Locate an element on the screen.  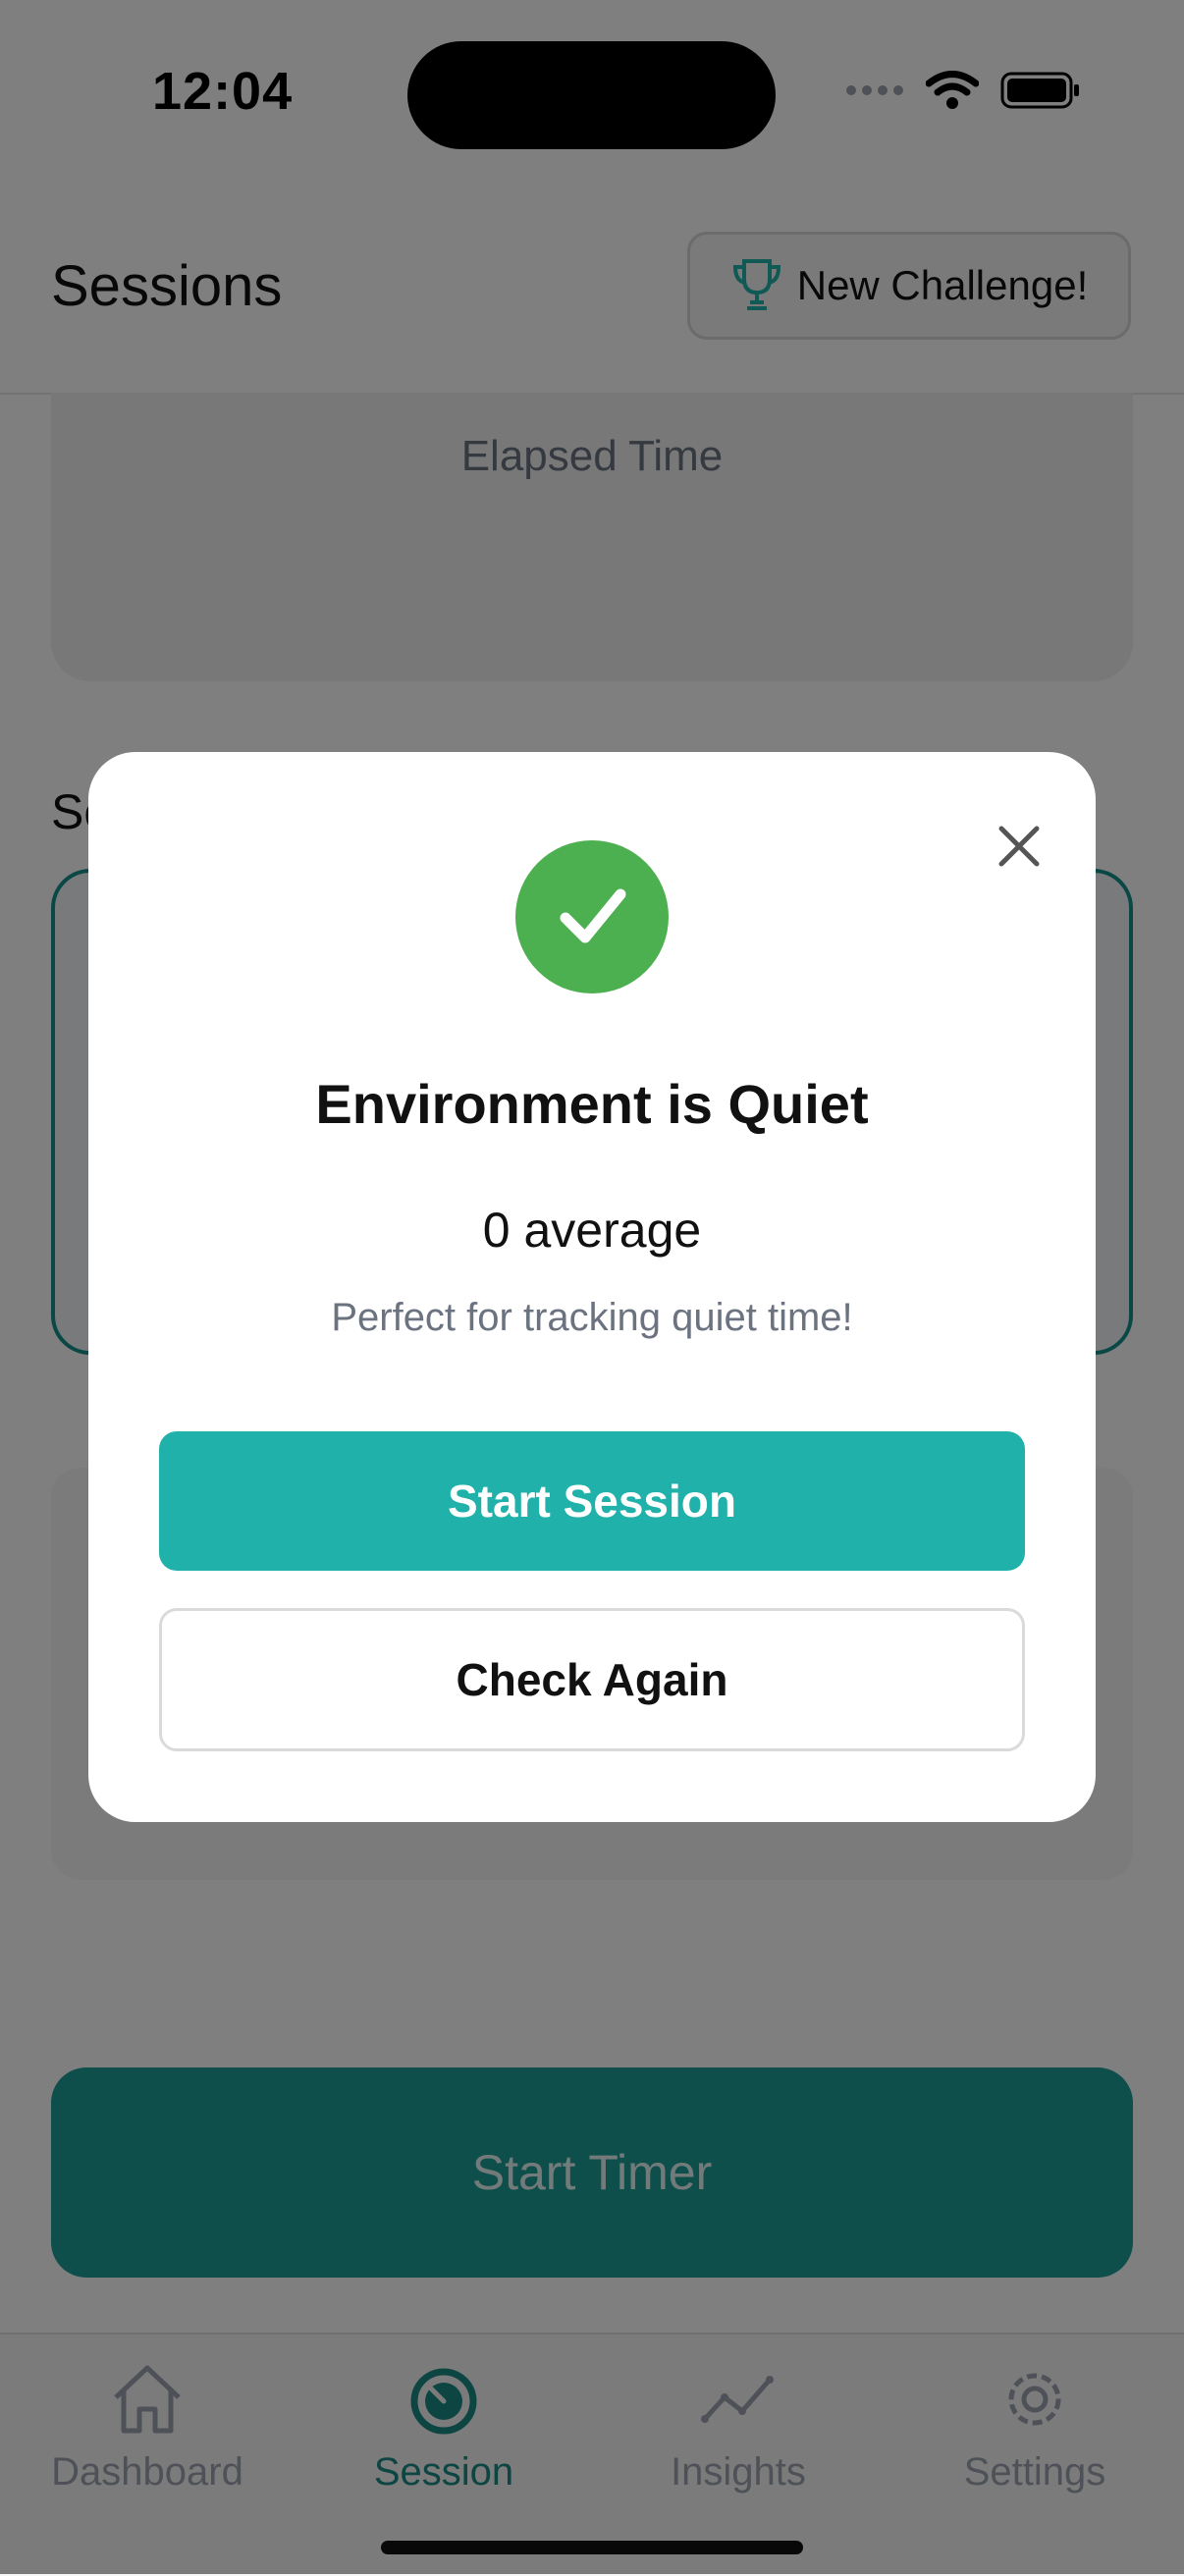
check-circle-icon is located at coordinates (592, 916).